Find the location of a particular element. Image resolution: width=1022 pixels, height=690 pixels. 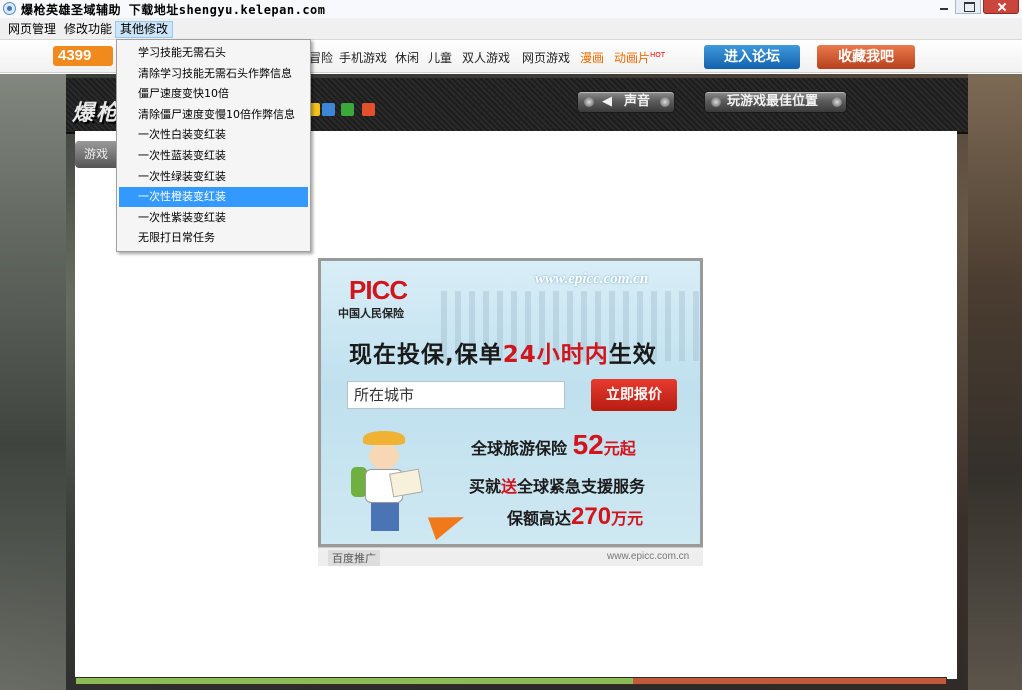

close-button is located at coordinates (1001, 7).